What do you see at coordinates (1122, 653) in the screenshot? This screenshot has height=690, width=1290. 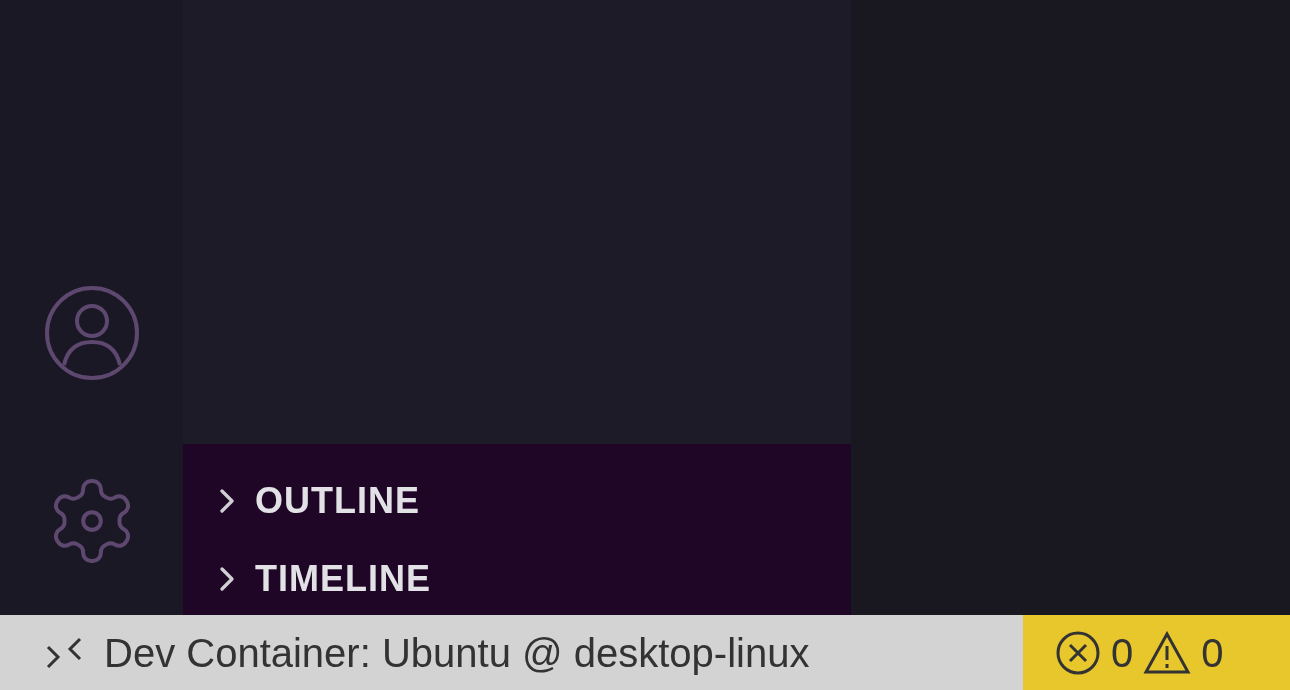 I see `error-count: 0` at bounding box center [1122, 653].